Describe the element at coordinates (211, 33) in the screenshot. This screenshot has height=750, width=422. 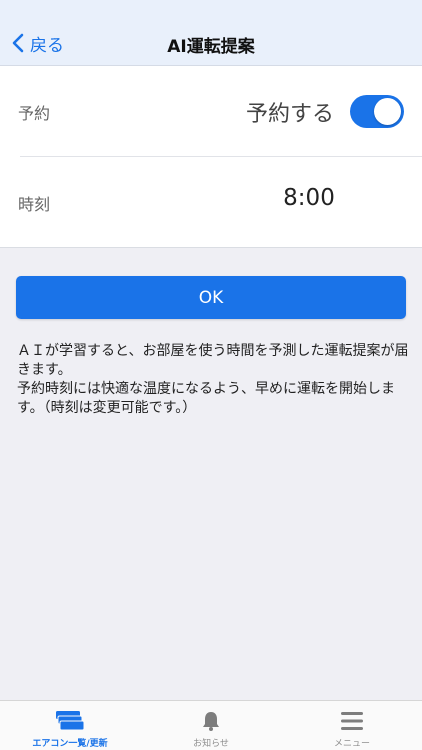
I see `navigation-bar: 戻る AI運転提案` at that location.